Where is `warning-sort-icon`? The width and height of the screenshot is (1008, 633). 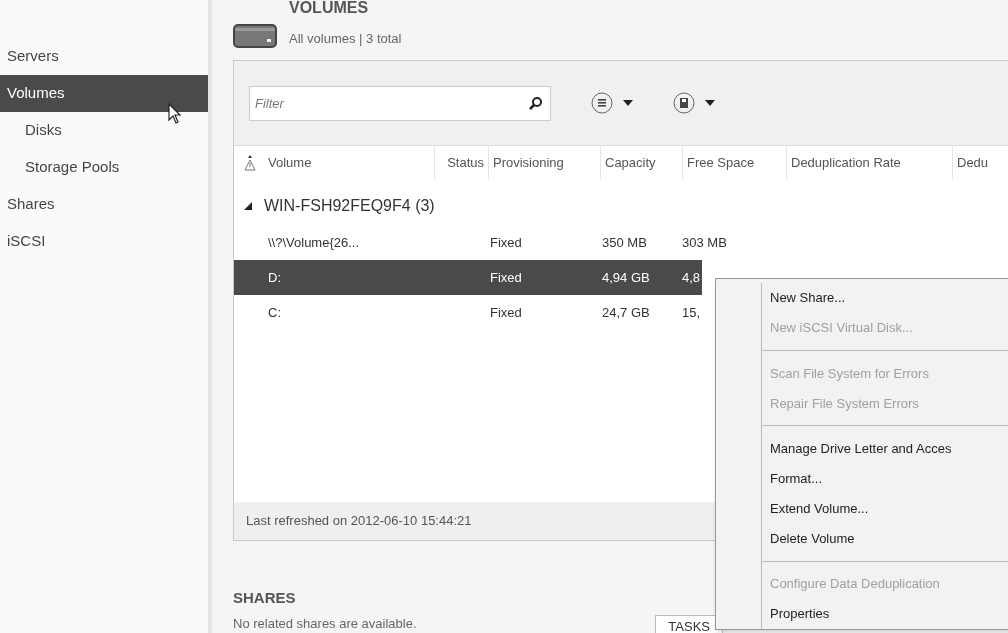 warning-sort-icon is located at coordinates (250, 162).